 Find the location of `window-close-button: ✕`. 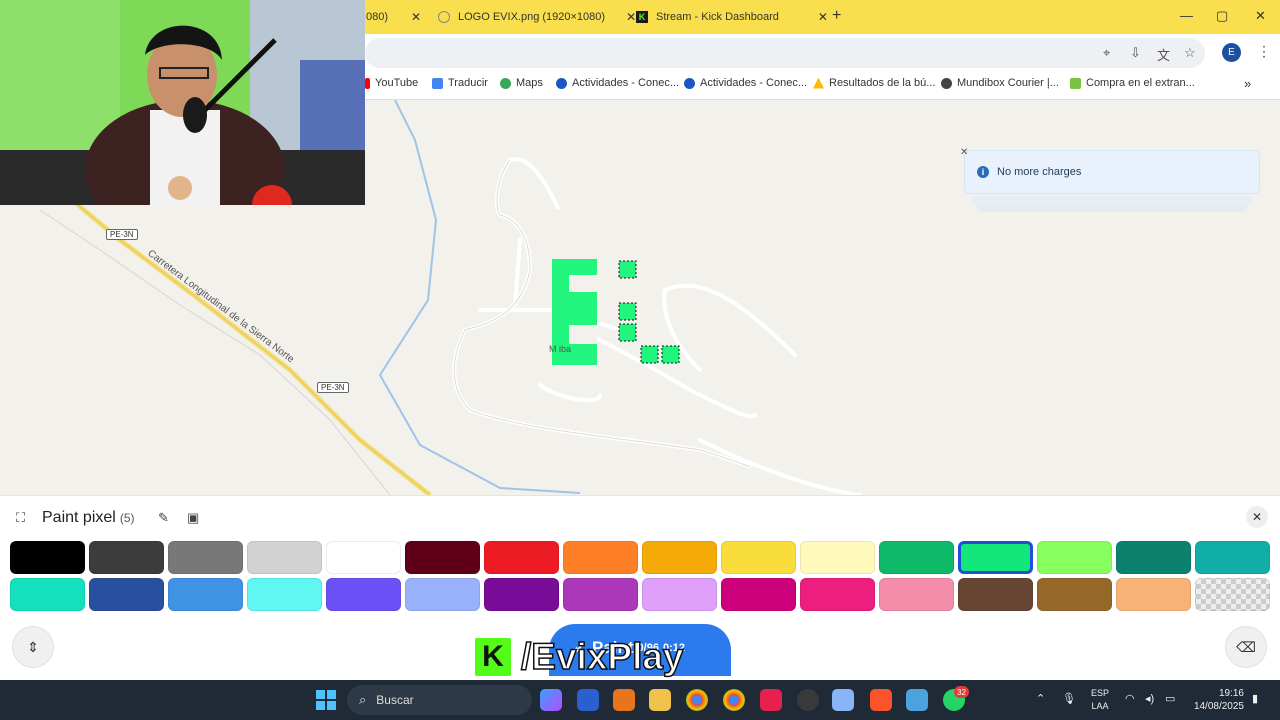

window-close-button: ✕ is located at coordinates (1260, 16).